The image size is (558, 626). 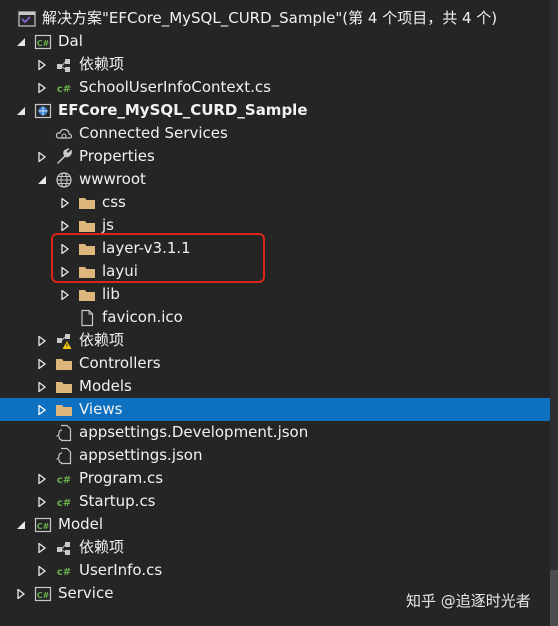 I want to click on file-label: SchoolUserInfoContext.cs, so click(x=175, y=87).